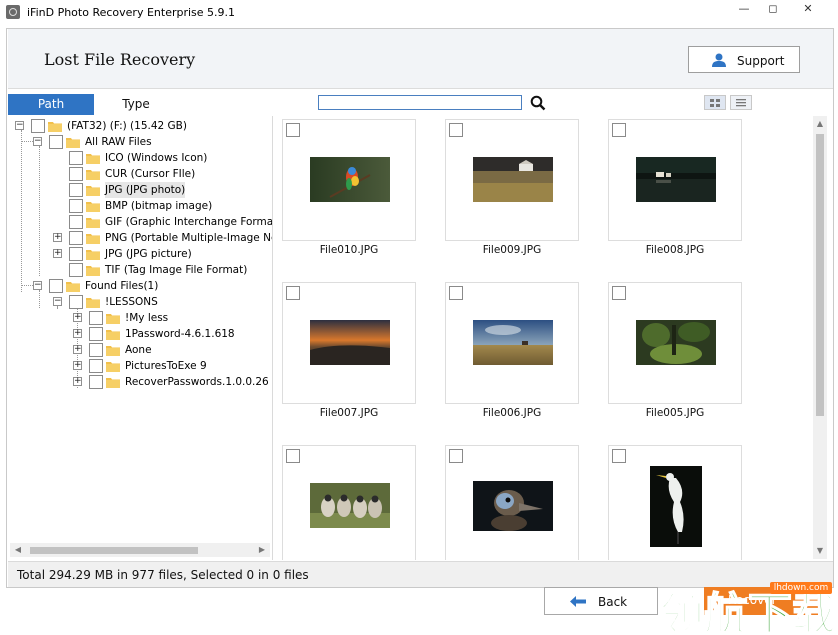  I want to click on tree-lesson-item: + Aone, so click(171, 350).